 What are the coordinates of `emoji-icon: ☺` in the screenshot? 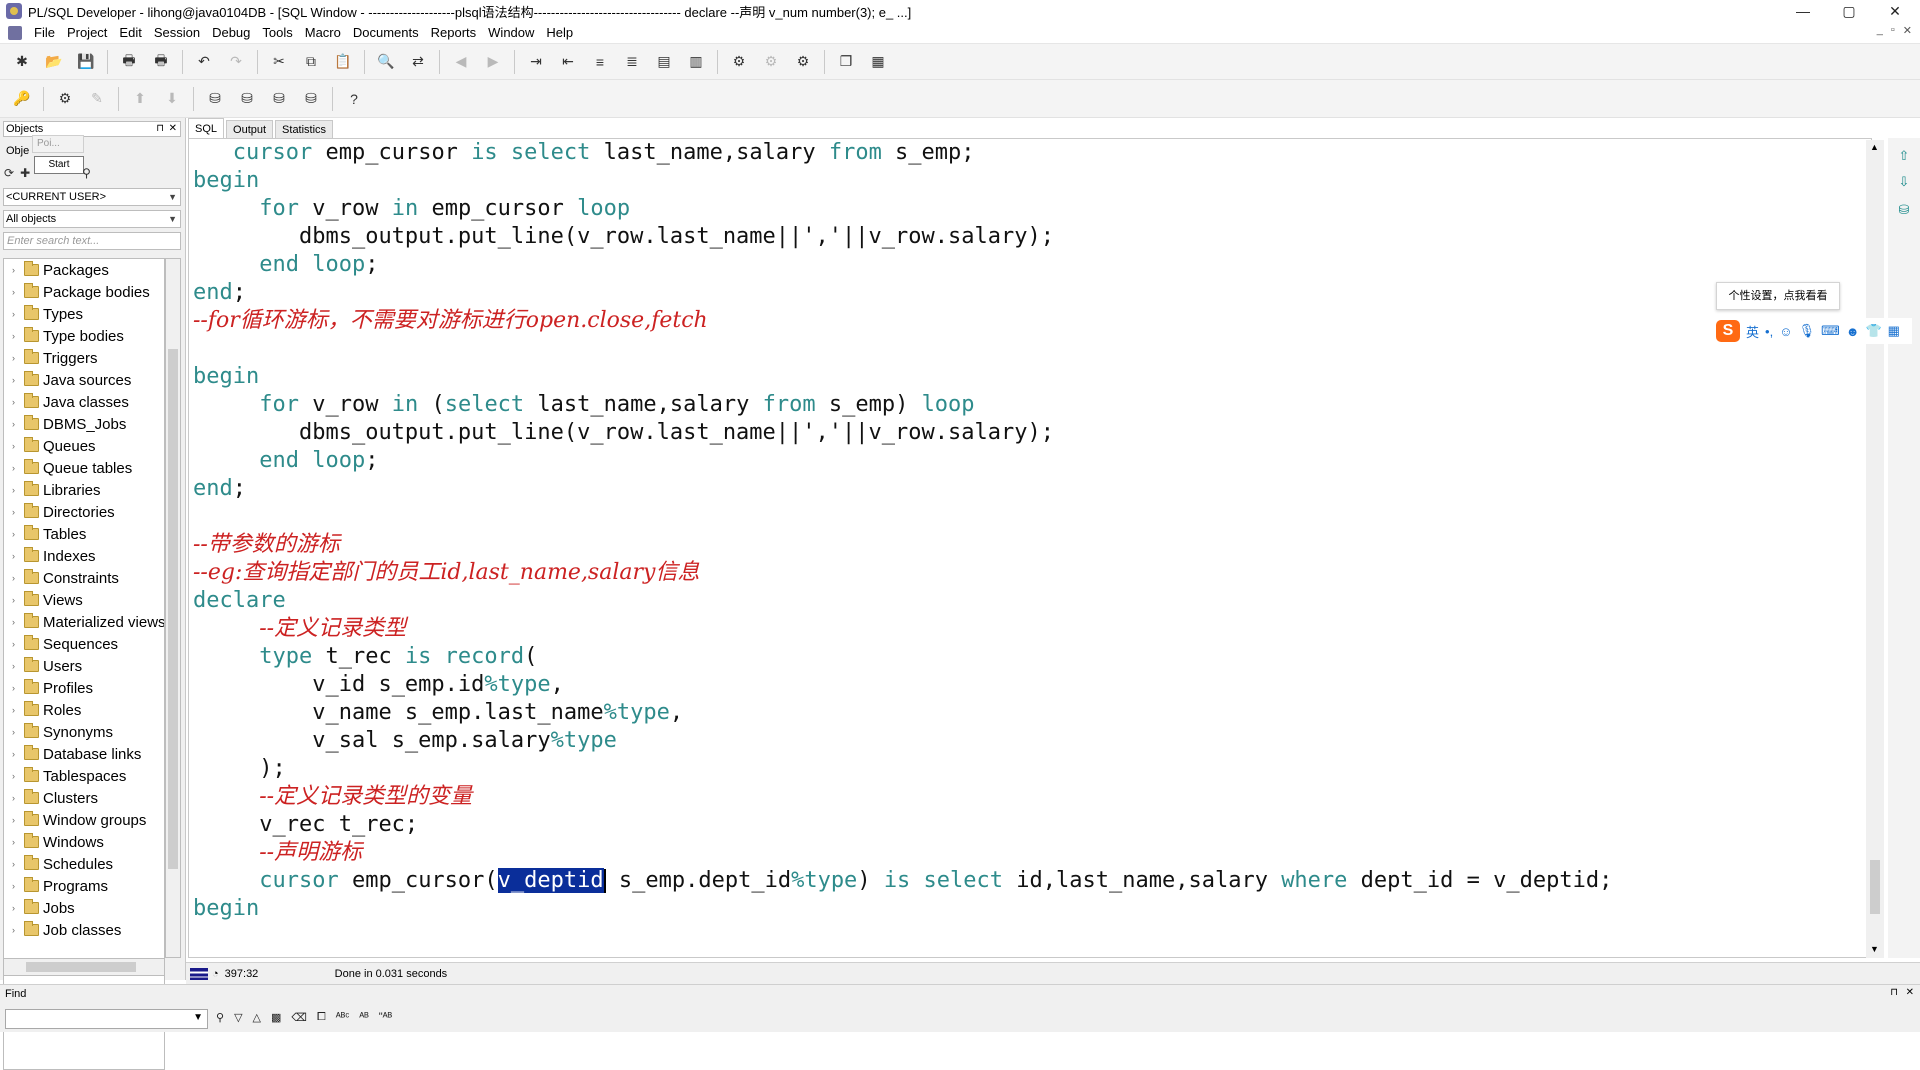 It's located at (1785, 331).